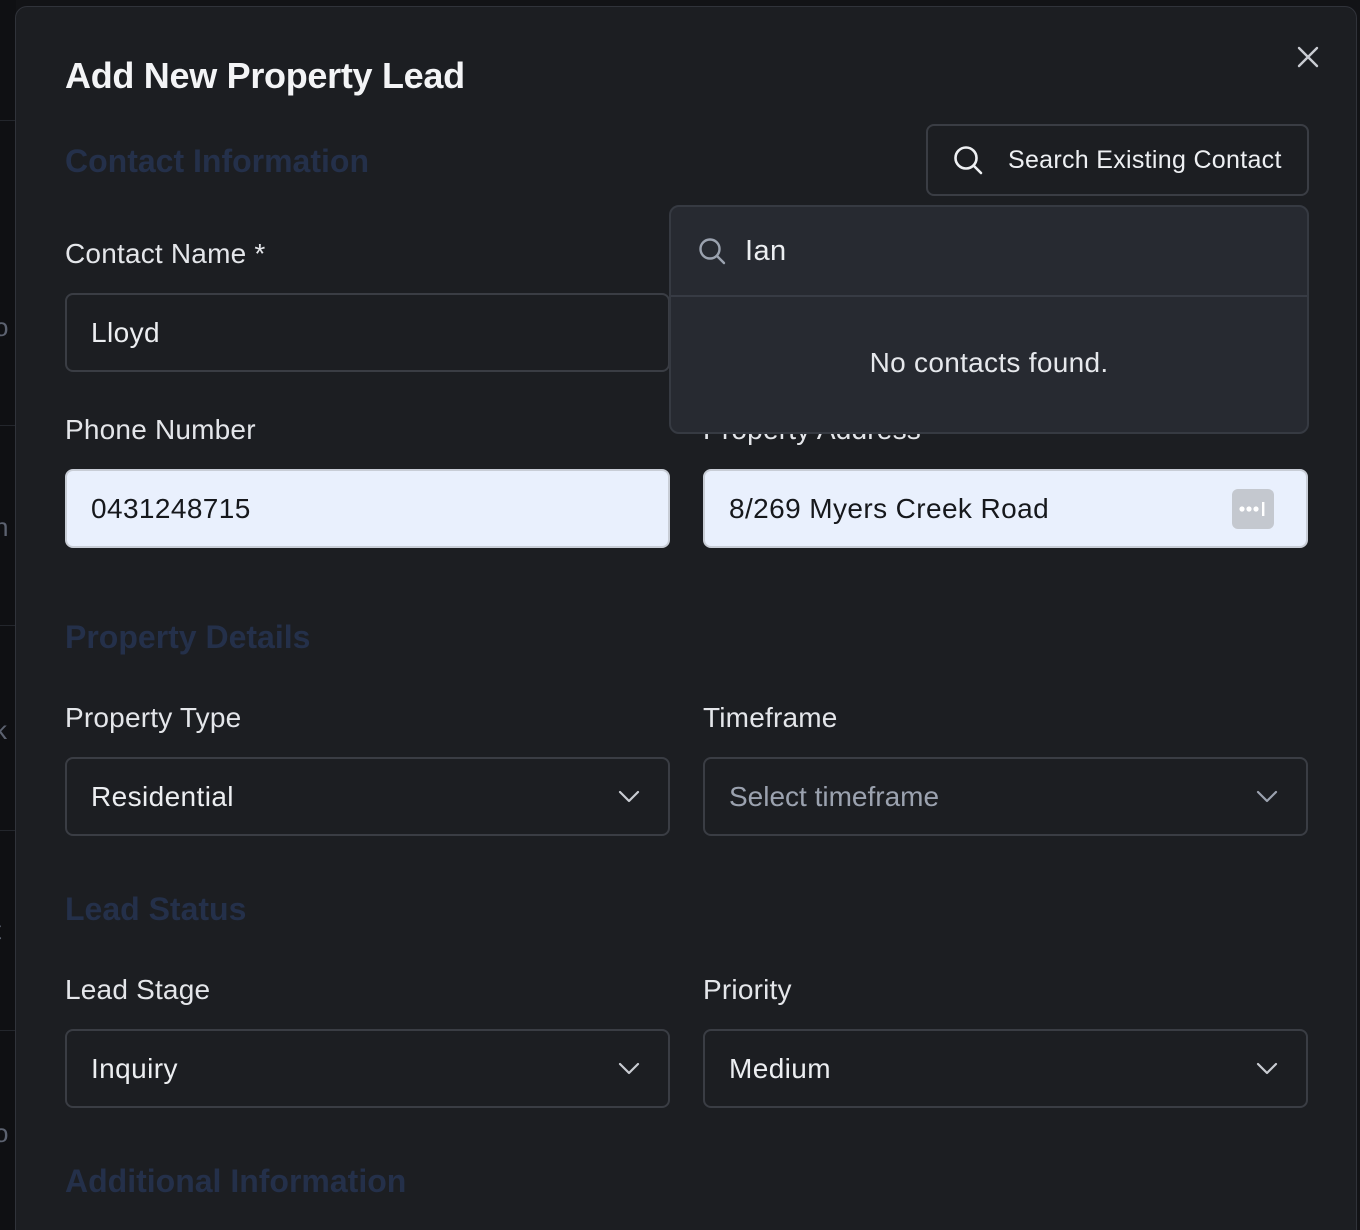 The image size is (1360, 1230). I want to click on modal-title: Add New Property Lead, so click(265, 75).